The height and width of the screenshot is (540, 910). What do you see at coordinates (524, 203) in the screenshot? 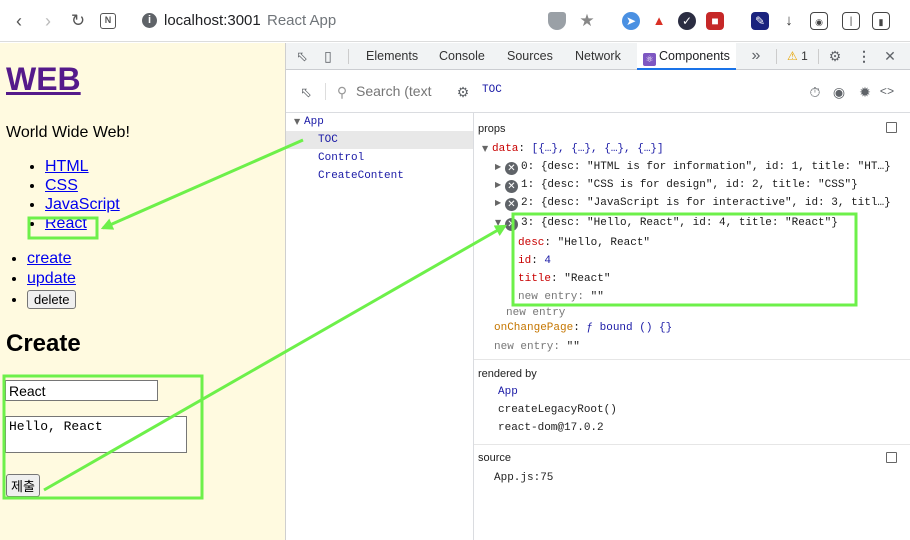
I see `item-index: 2` at bounding box center [524, 203].